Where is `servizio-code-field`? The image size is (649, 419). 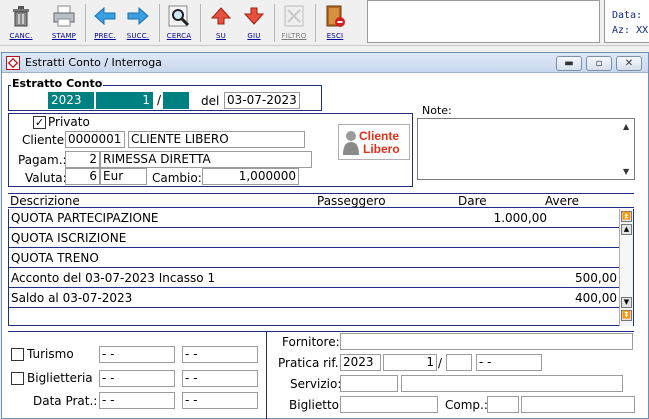
servizio-code-field is located at coordinates (369, 383).